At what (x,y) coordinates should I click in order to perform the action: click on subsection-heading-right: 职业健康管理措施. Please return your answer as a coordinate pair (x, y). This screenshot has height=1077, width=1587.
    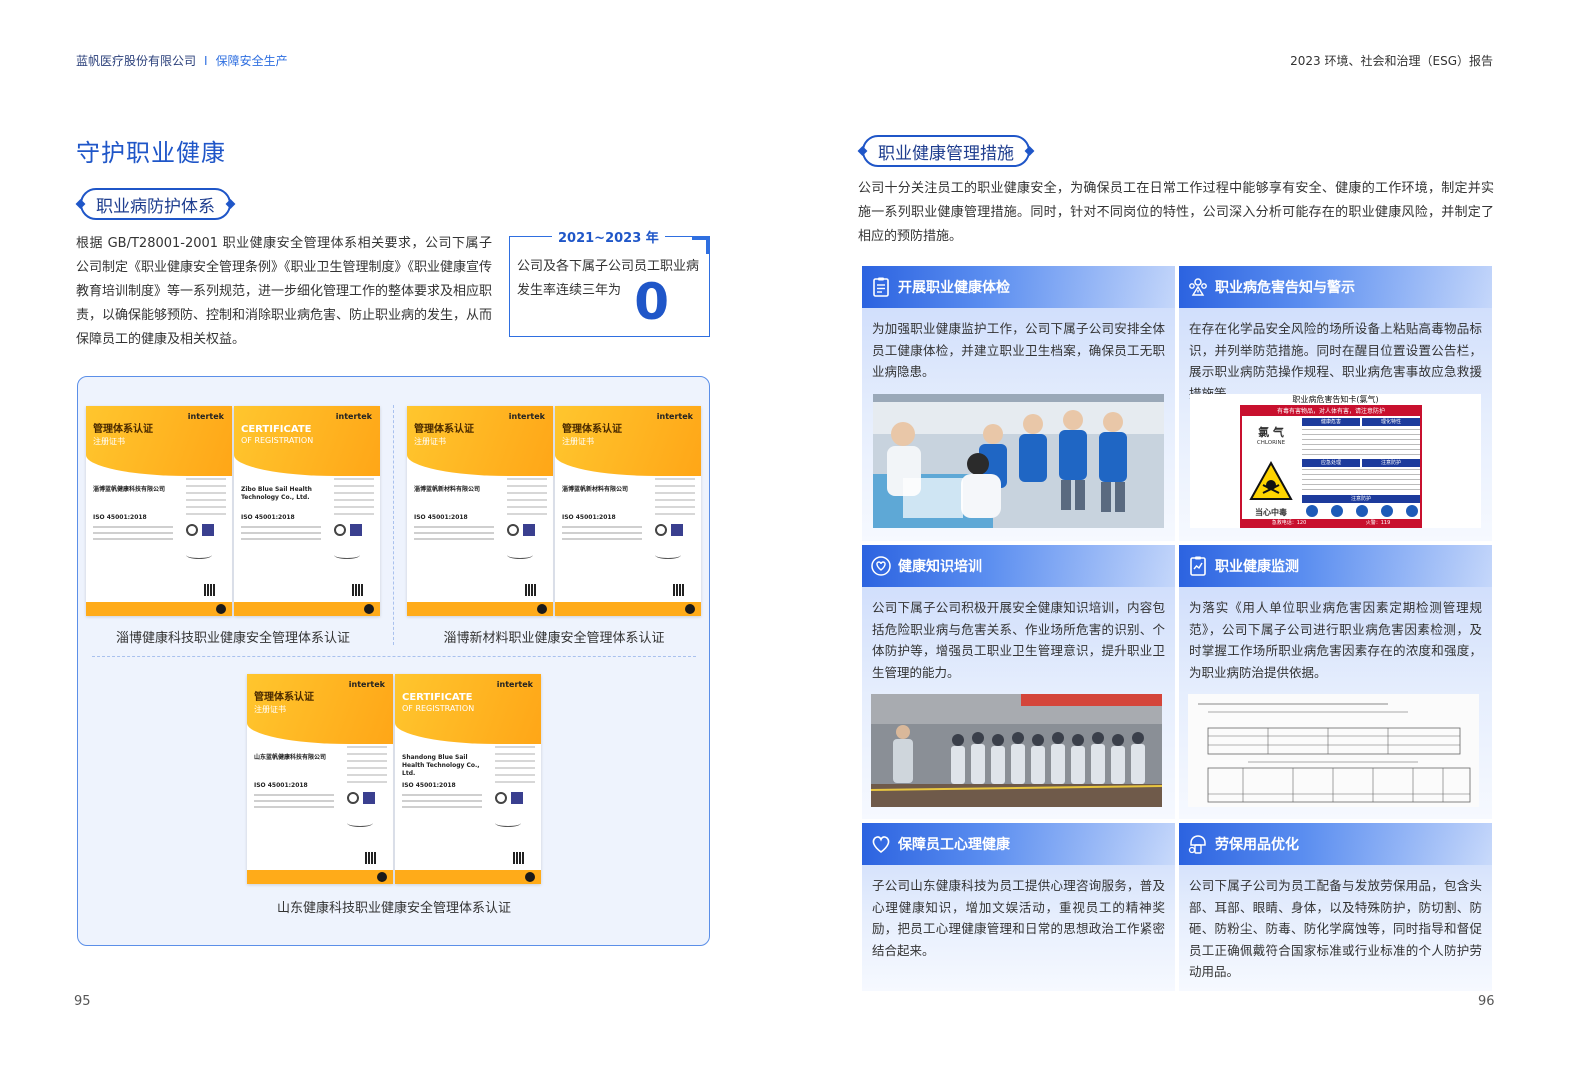
    Looking at the image, I should click on (946, 151).